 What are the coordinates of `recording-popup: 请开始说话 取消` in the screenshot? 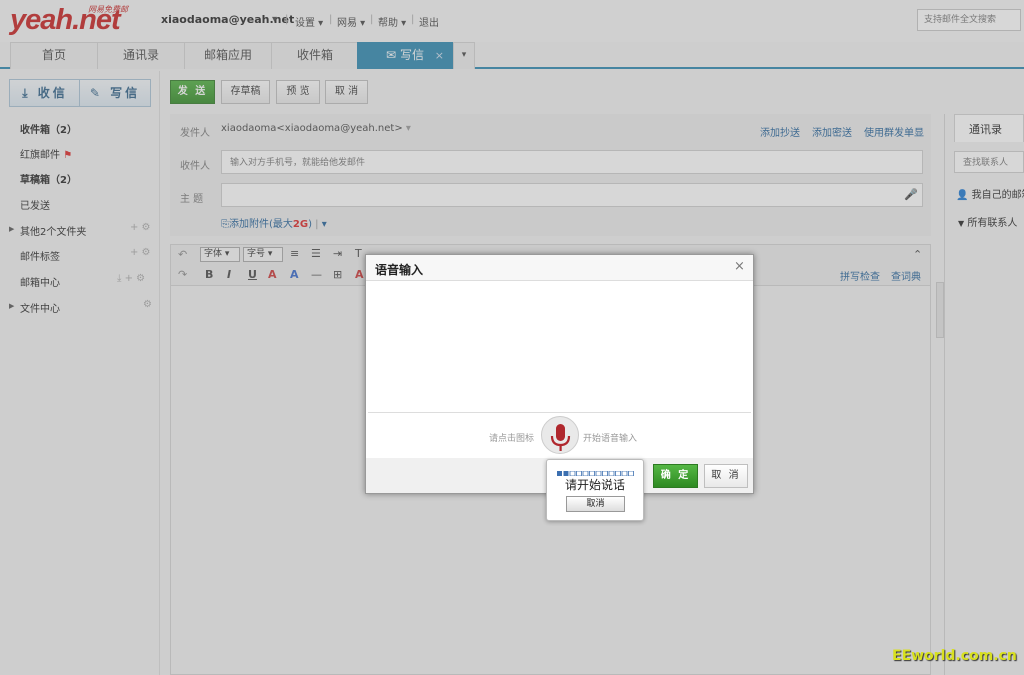 It's located at (595, 490).